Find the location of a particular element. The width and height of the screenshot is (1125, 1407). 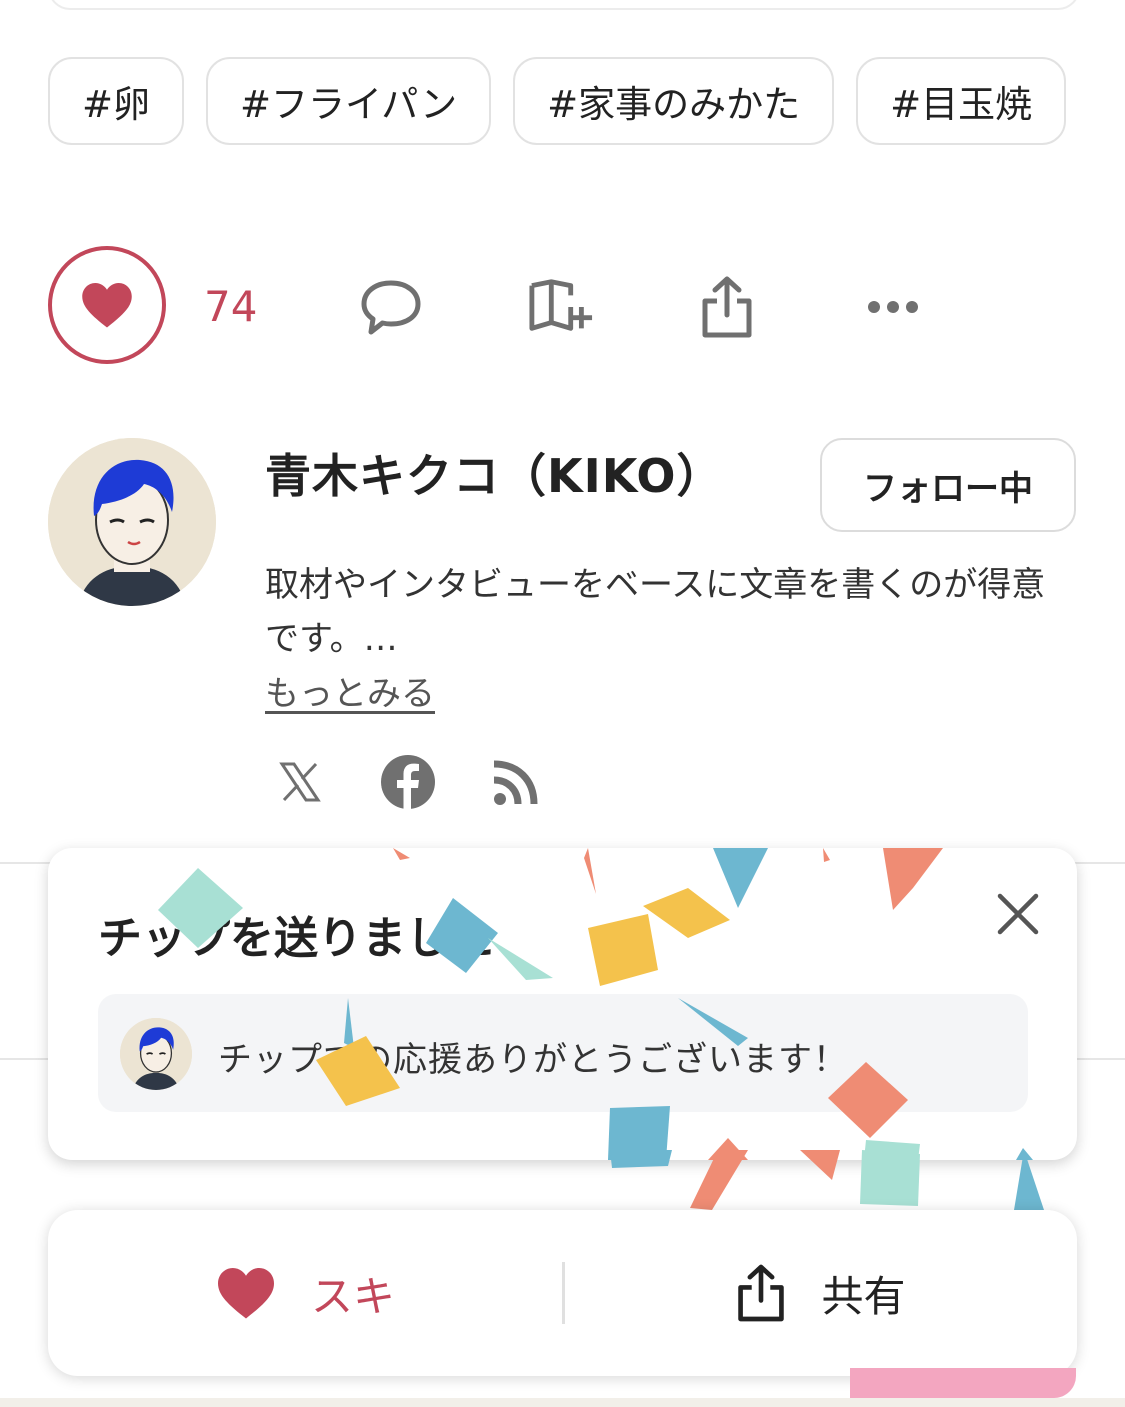

close-icon is located at coordinates (1018, 914).